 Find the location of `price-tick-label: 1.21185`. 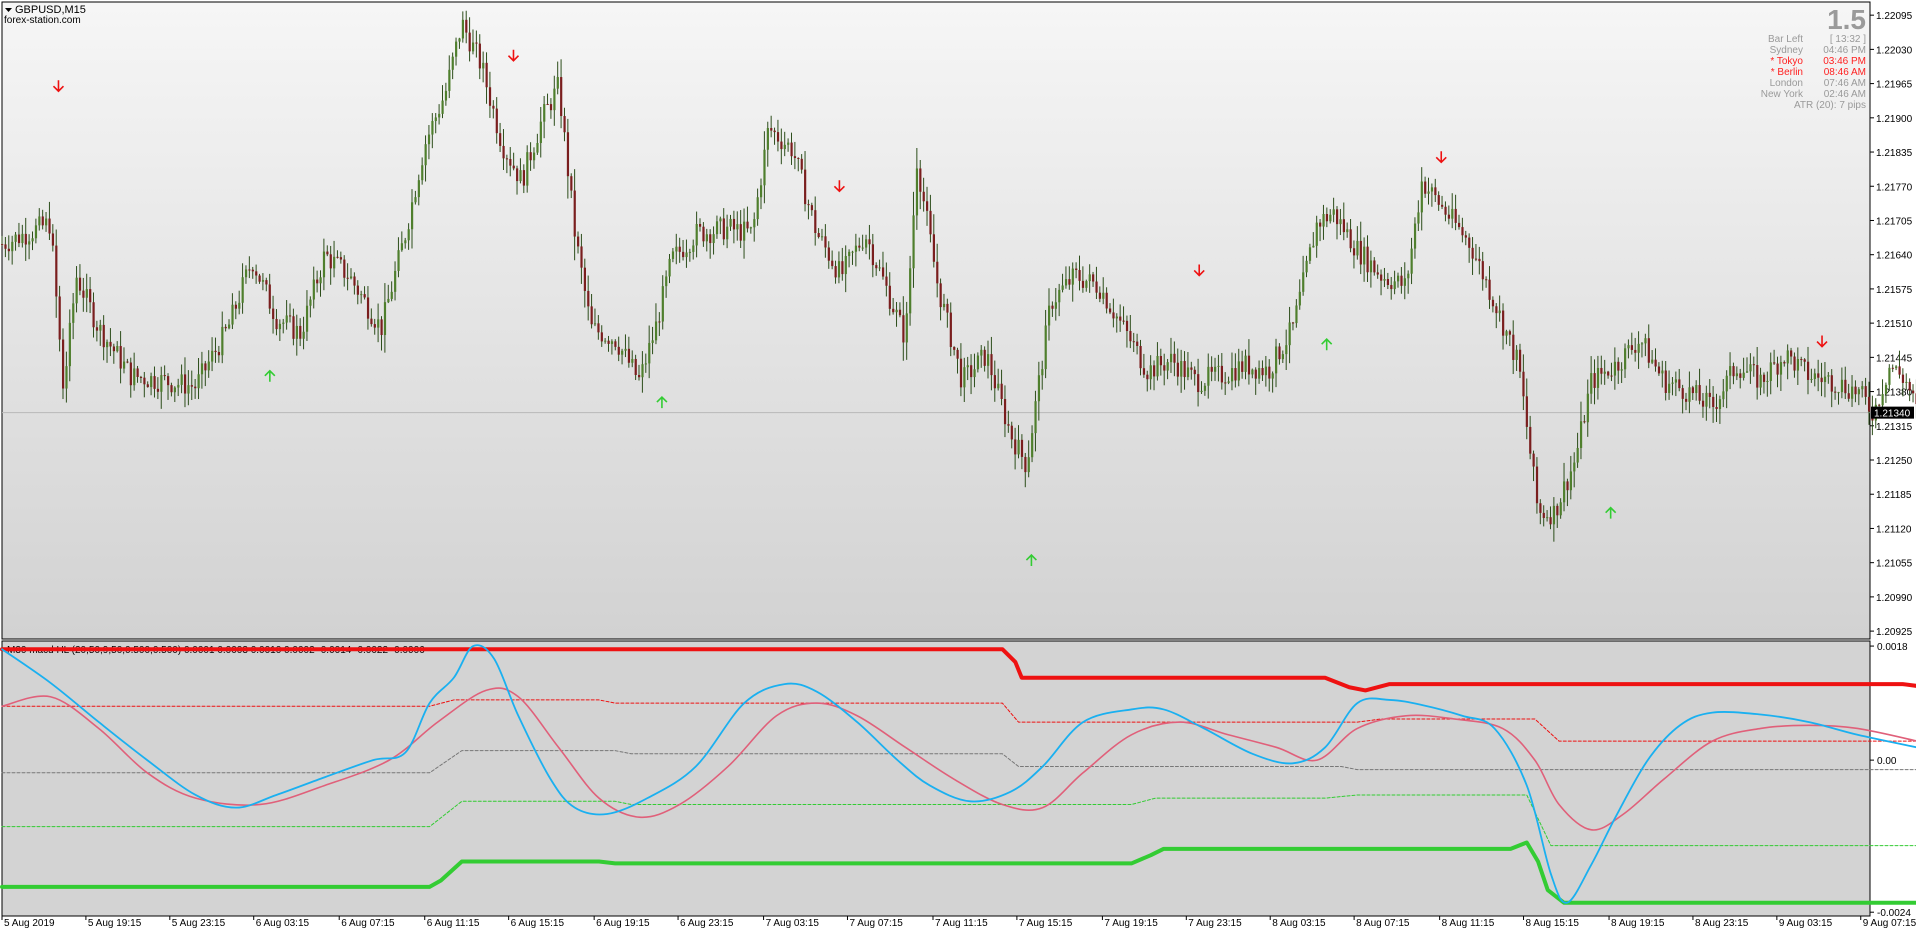

price-tick-label: 1.21185 is located at coordinates (1894, 495).